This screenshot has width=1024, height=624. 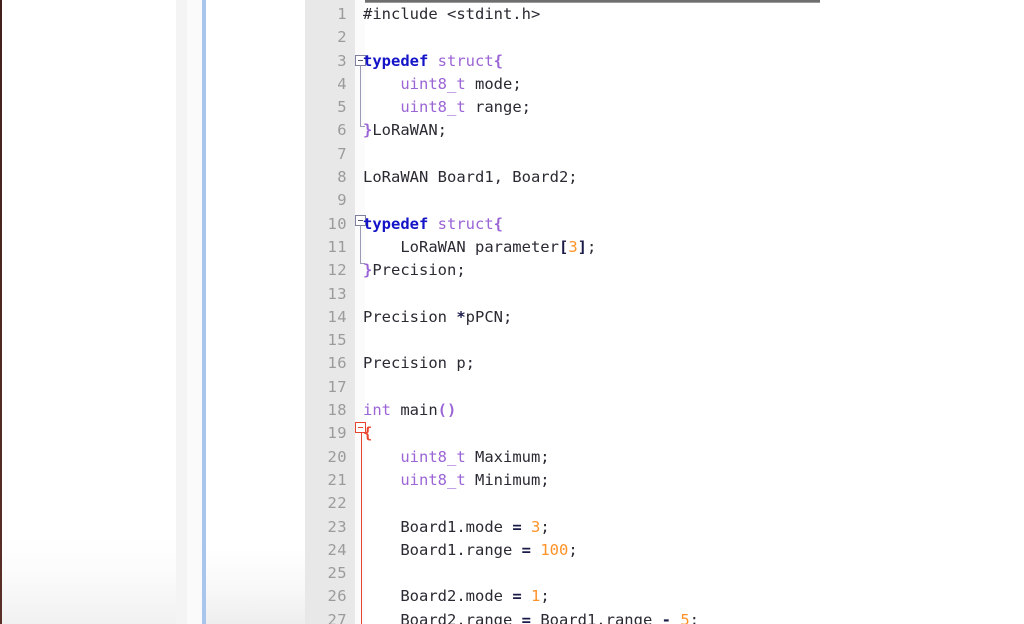 What do you see at coordinates (664, 480) in the screenshot?
I see `code-line: 21 uint8_t Minimum;` at bounding box center [664, 480].